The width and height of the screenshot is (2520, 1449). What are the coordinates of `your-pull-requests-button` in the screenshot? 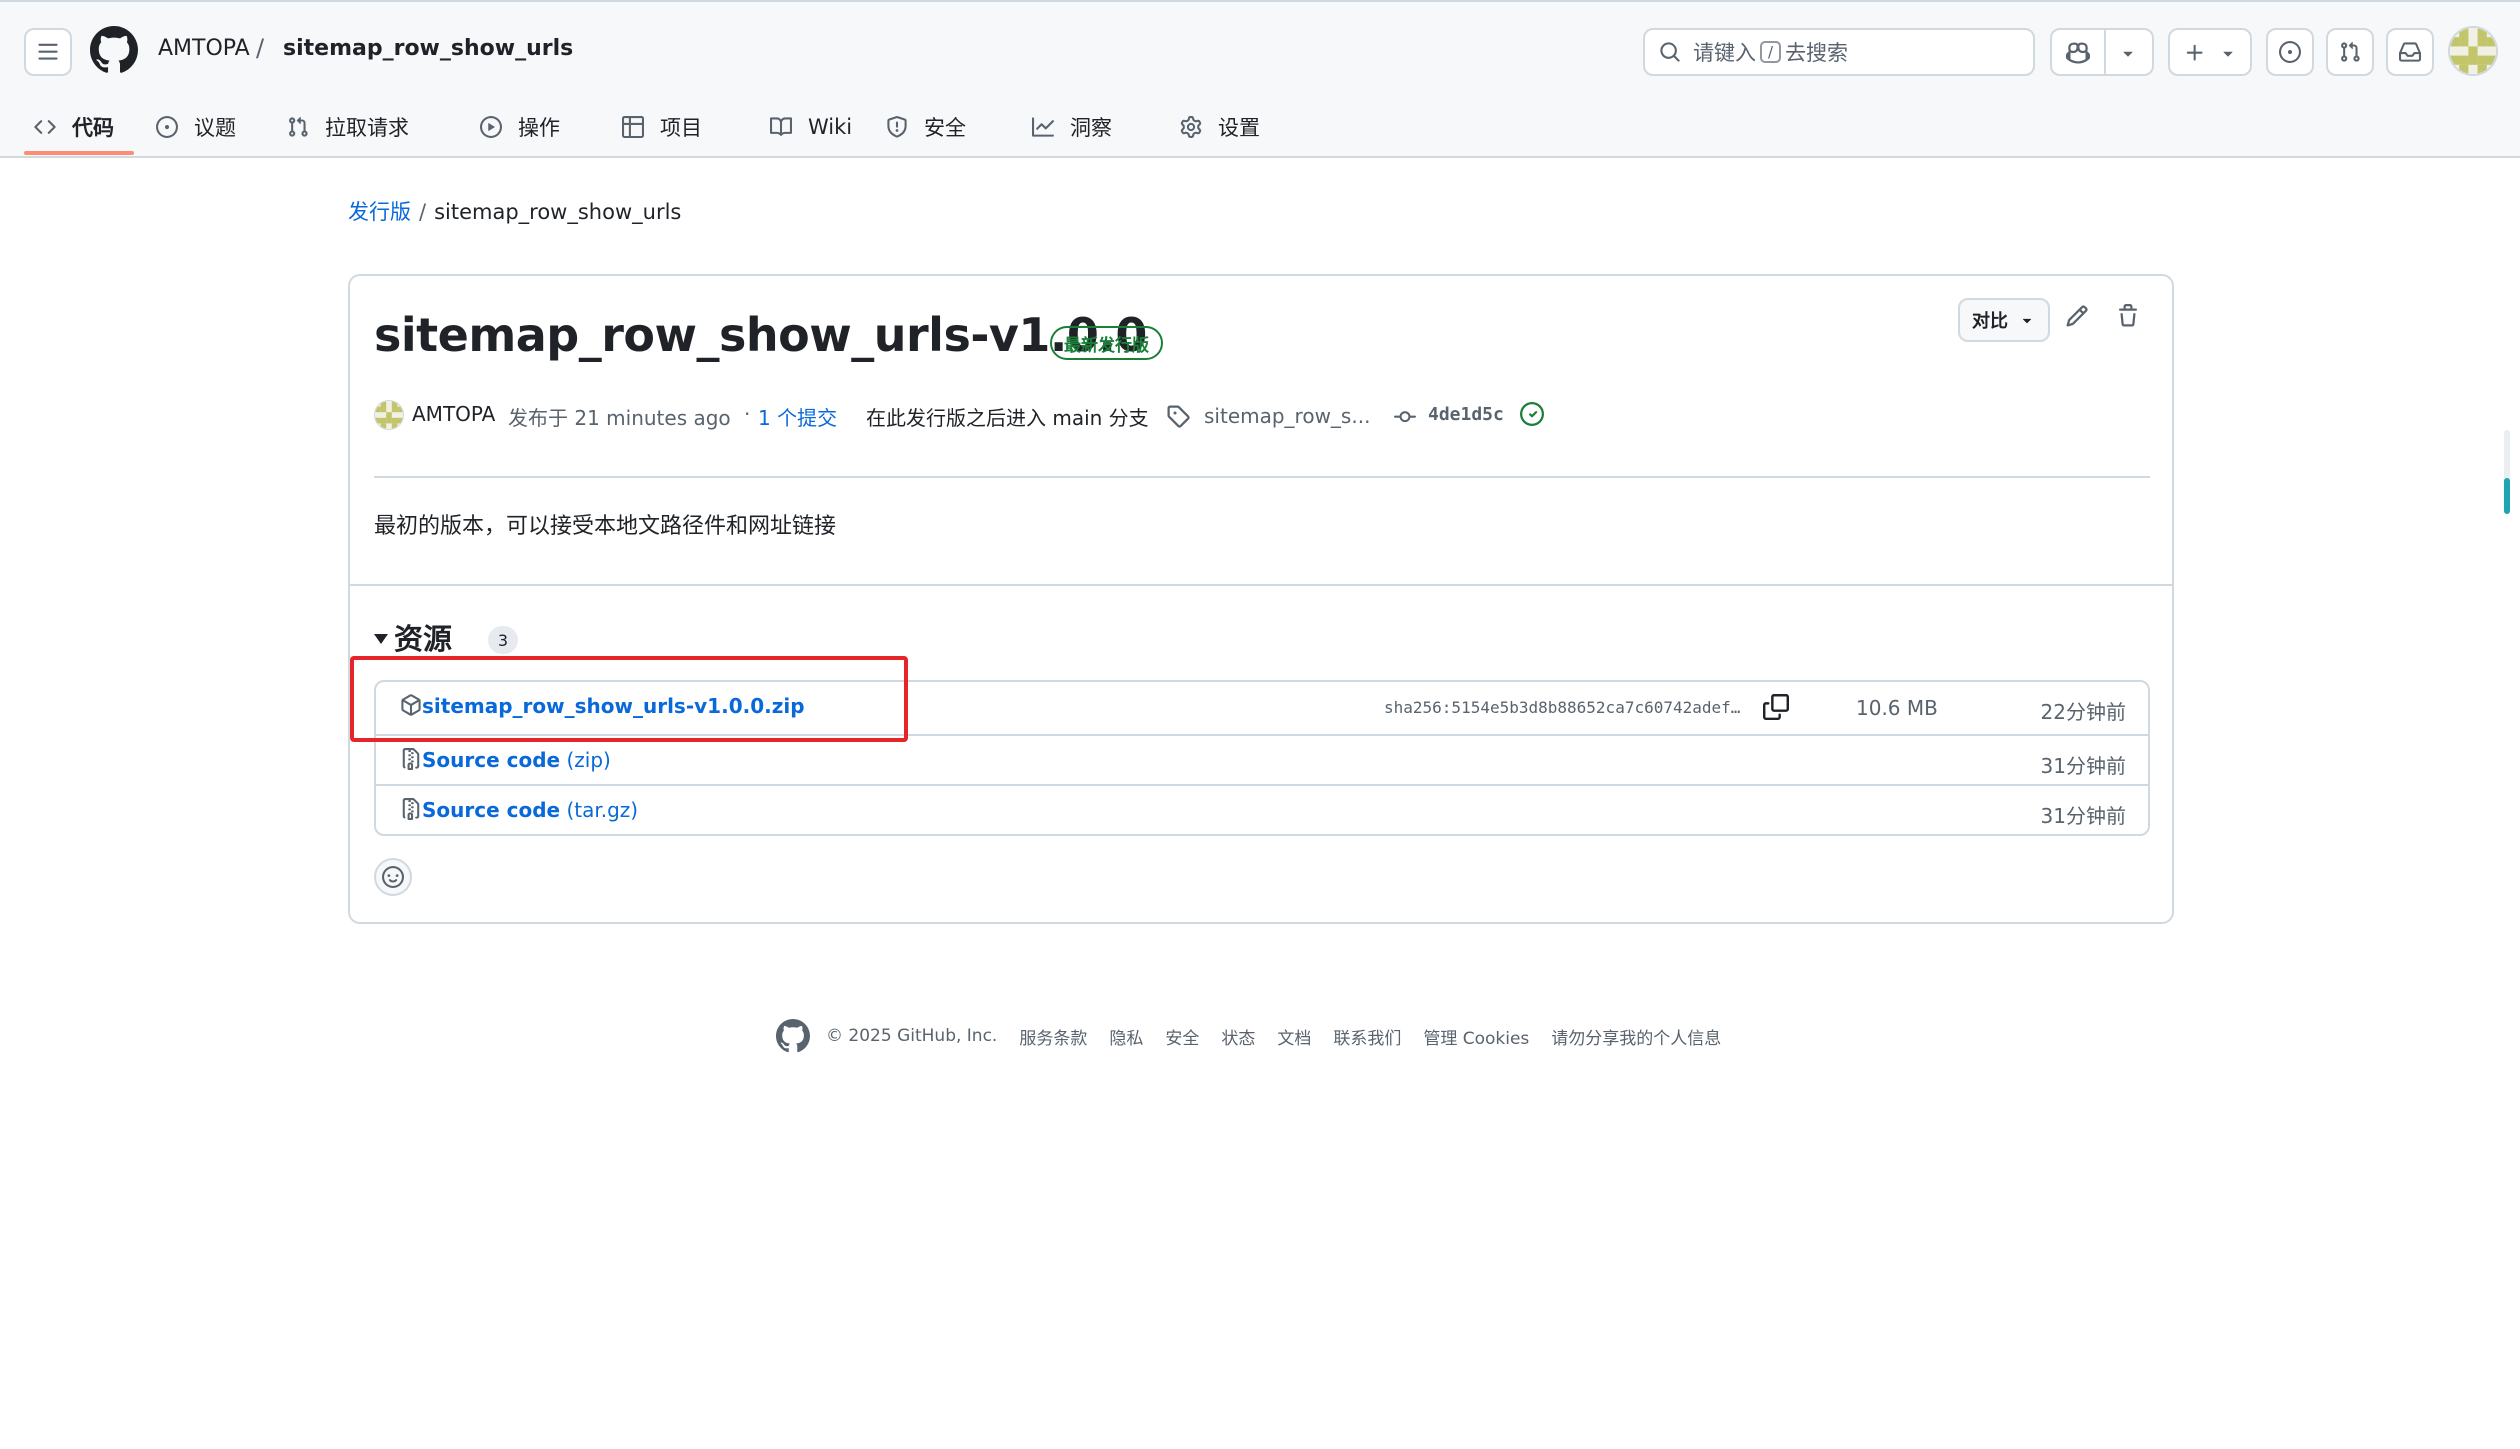 It's located at (2350, 52).